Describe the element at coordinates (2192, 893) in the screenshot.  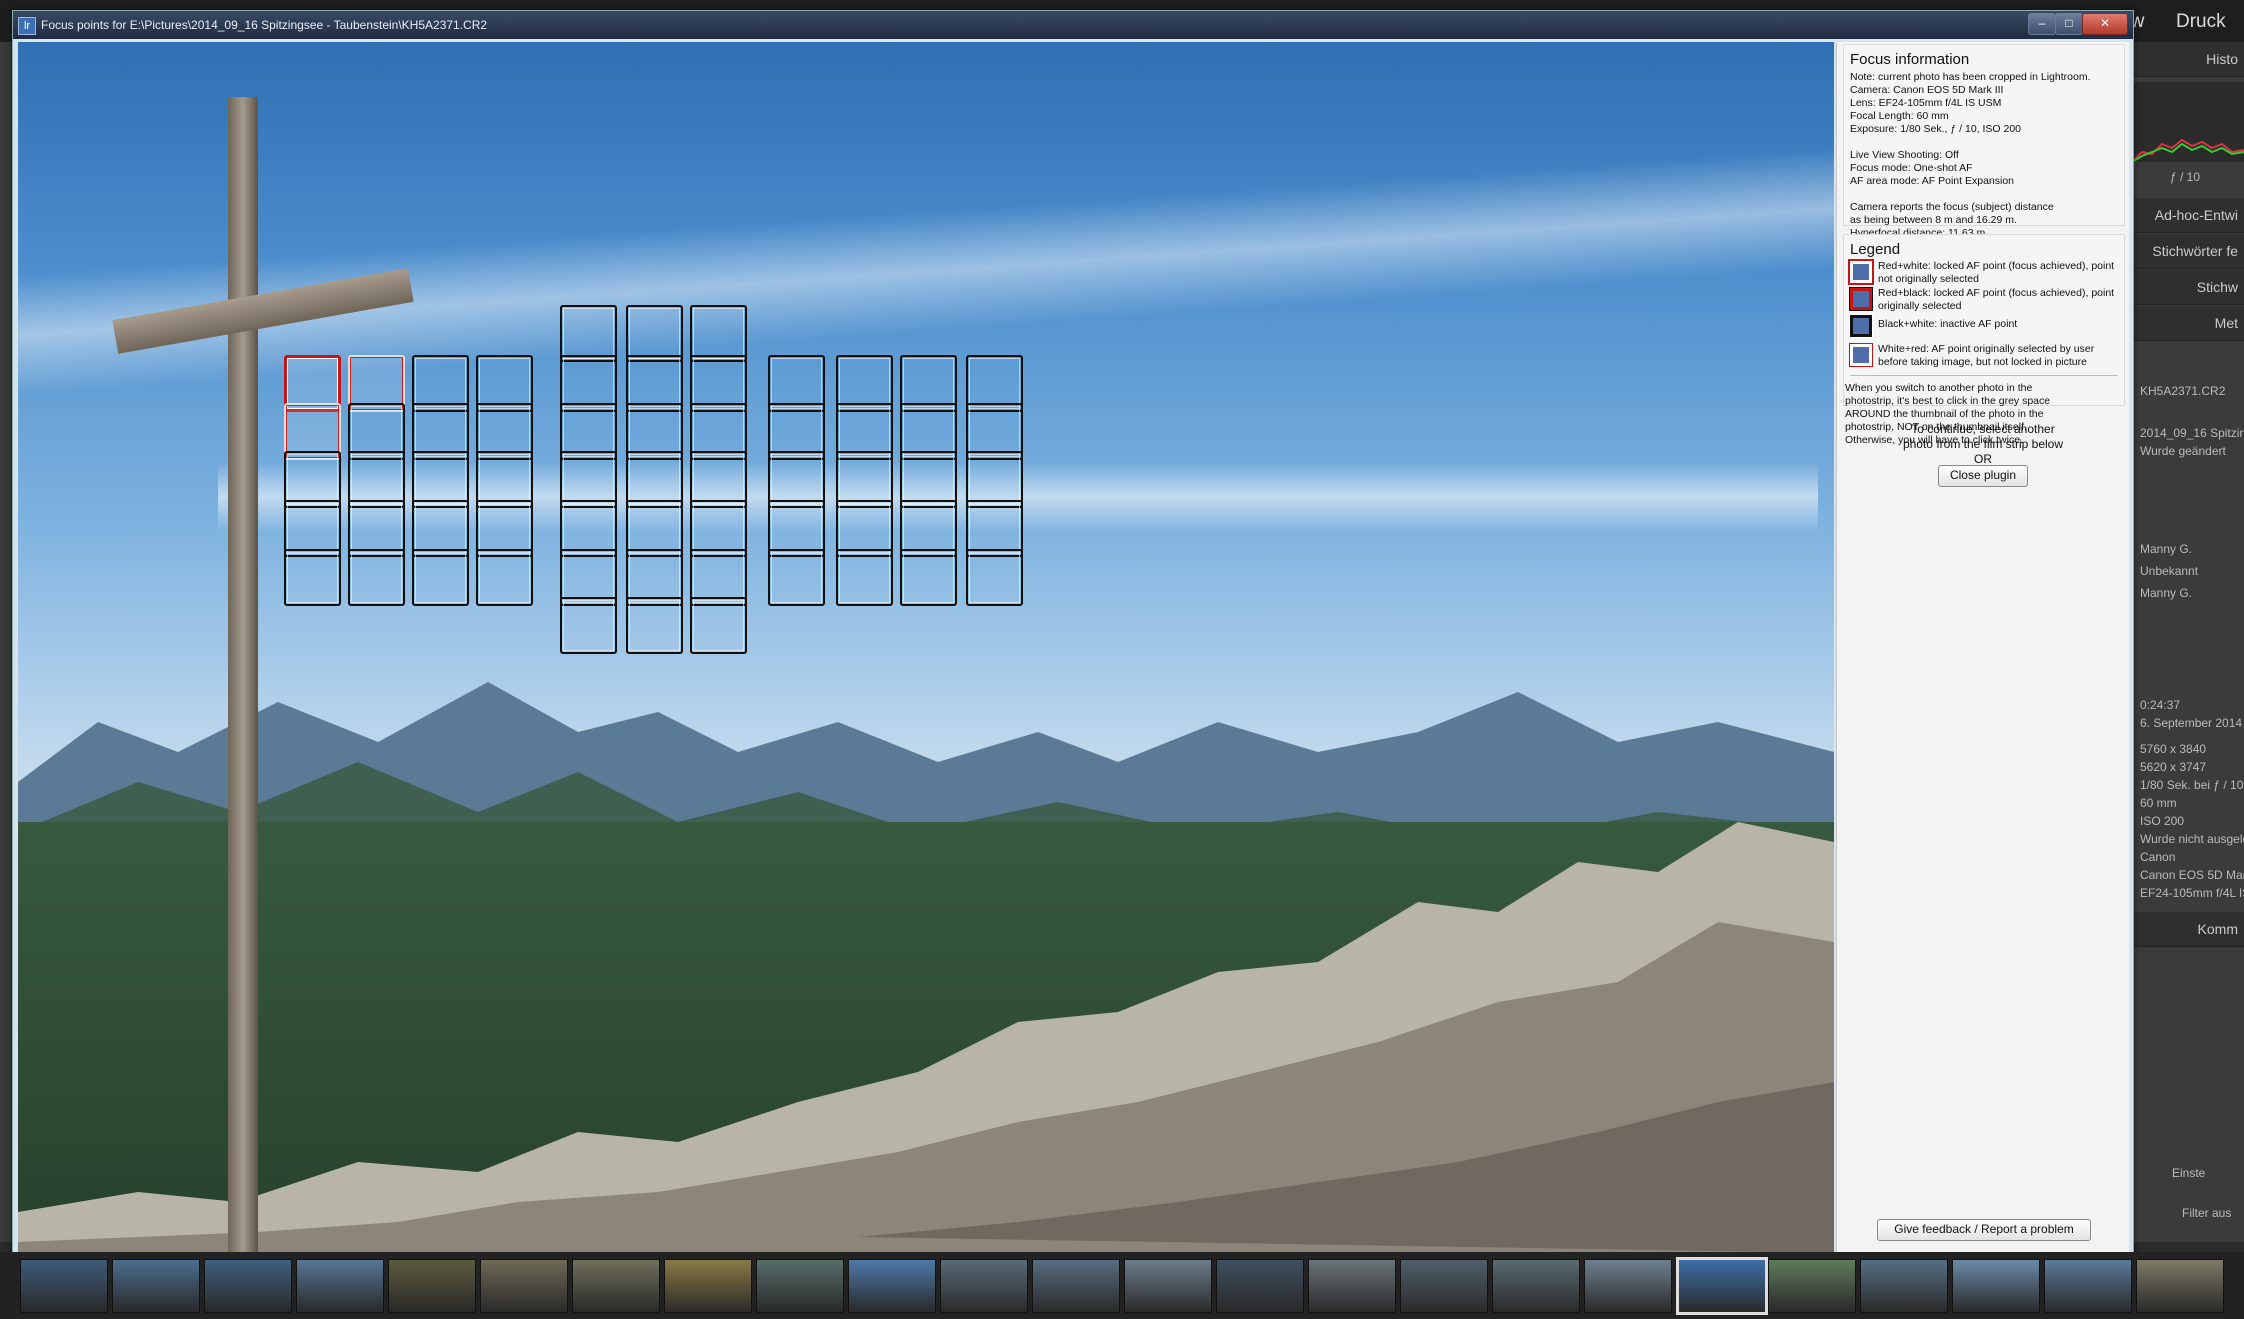
I see `meta-lens: EF24-105mm f/4L IS U` at that location.